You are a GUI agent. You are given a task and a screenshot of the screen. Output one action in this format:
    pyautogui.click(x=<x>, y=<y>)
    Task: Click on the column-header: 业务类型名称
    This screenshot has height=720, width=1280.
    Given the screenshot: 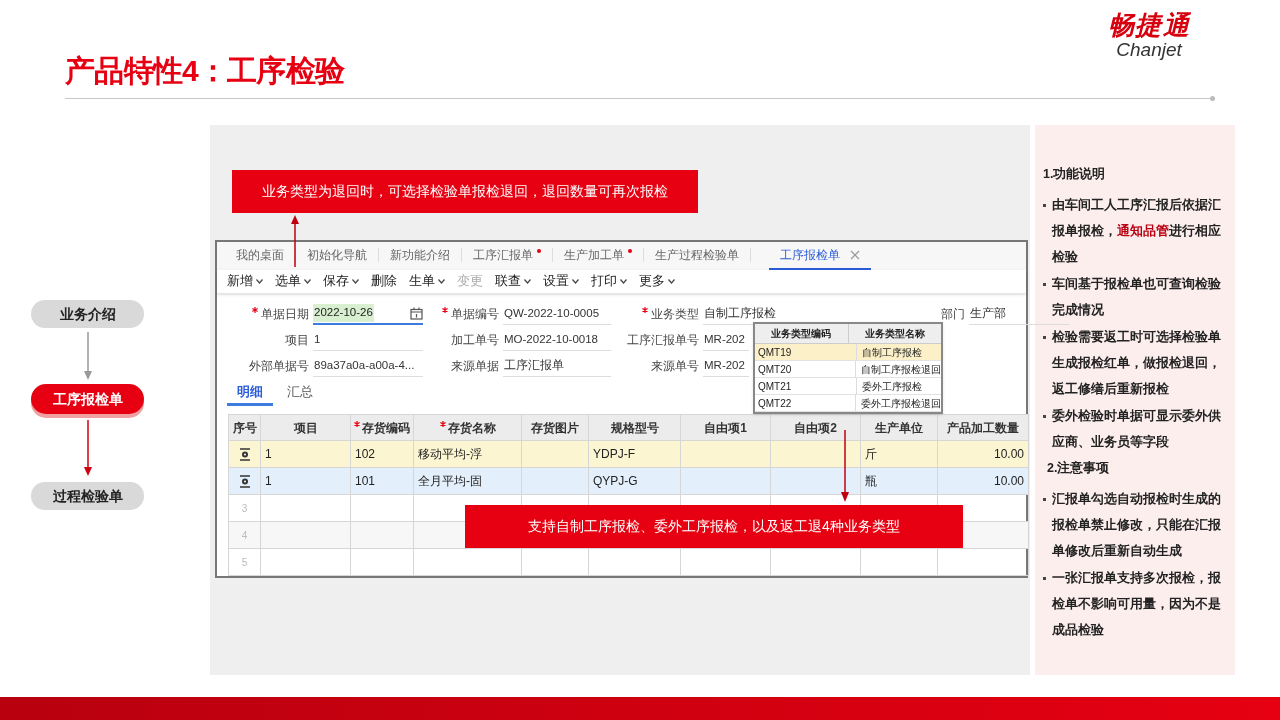 What is the action you would take?
    pyautogui.click(x=894, y=334)
    